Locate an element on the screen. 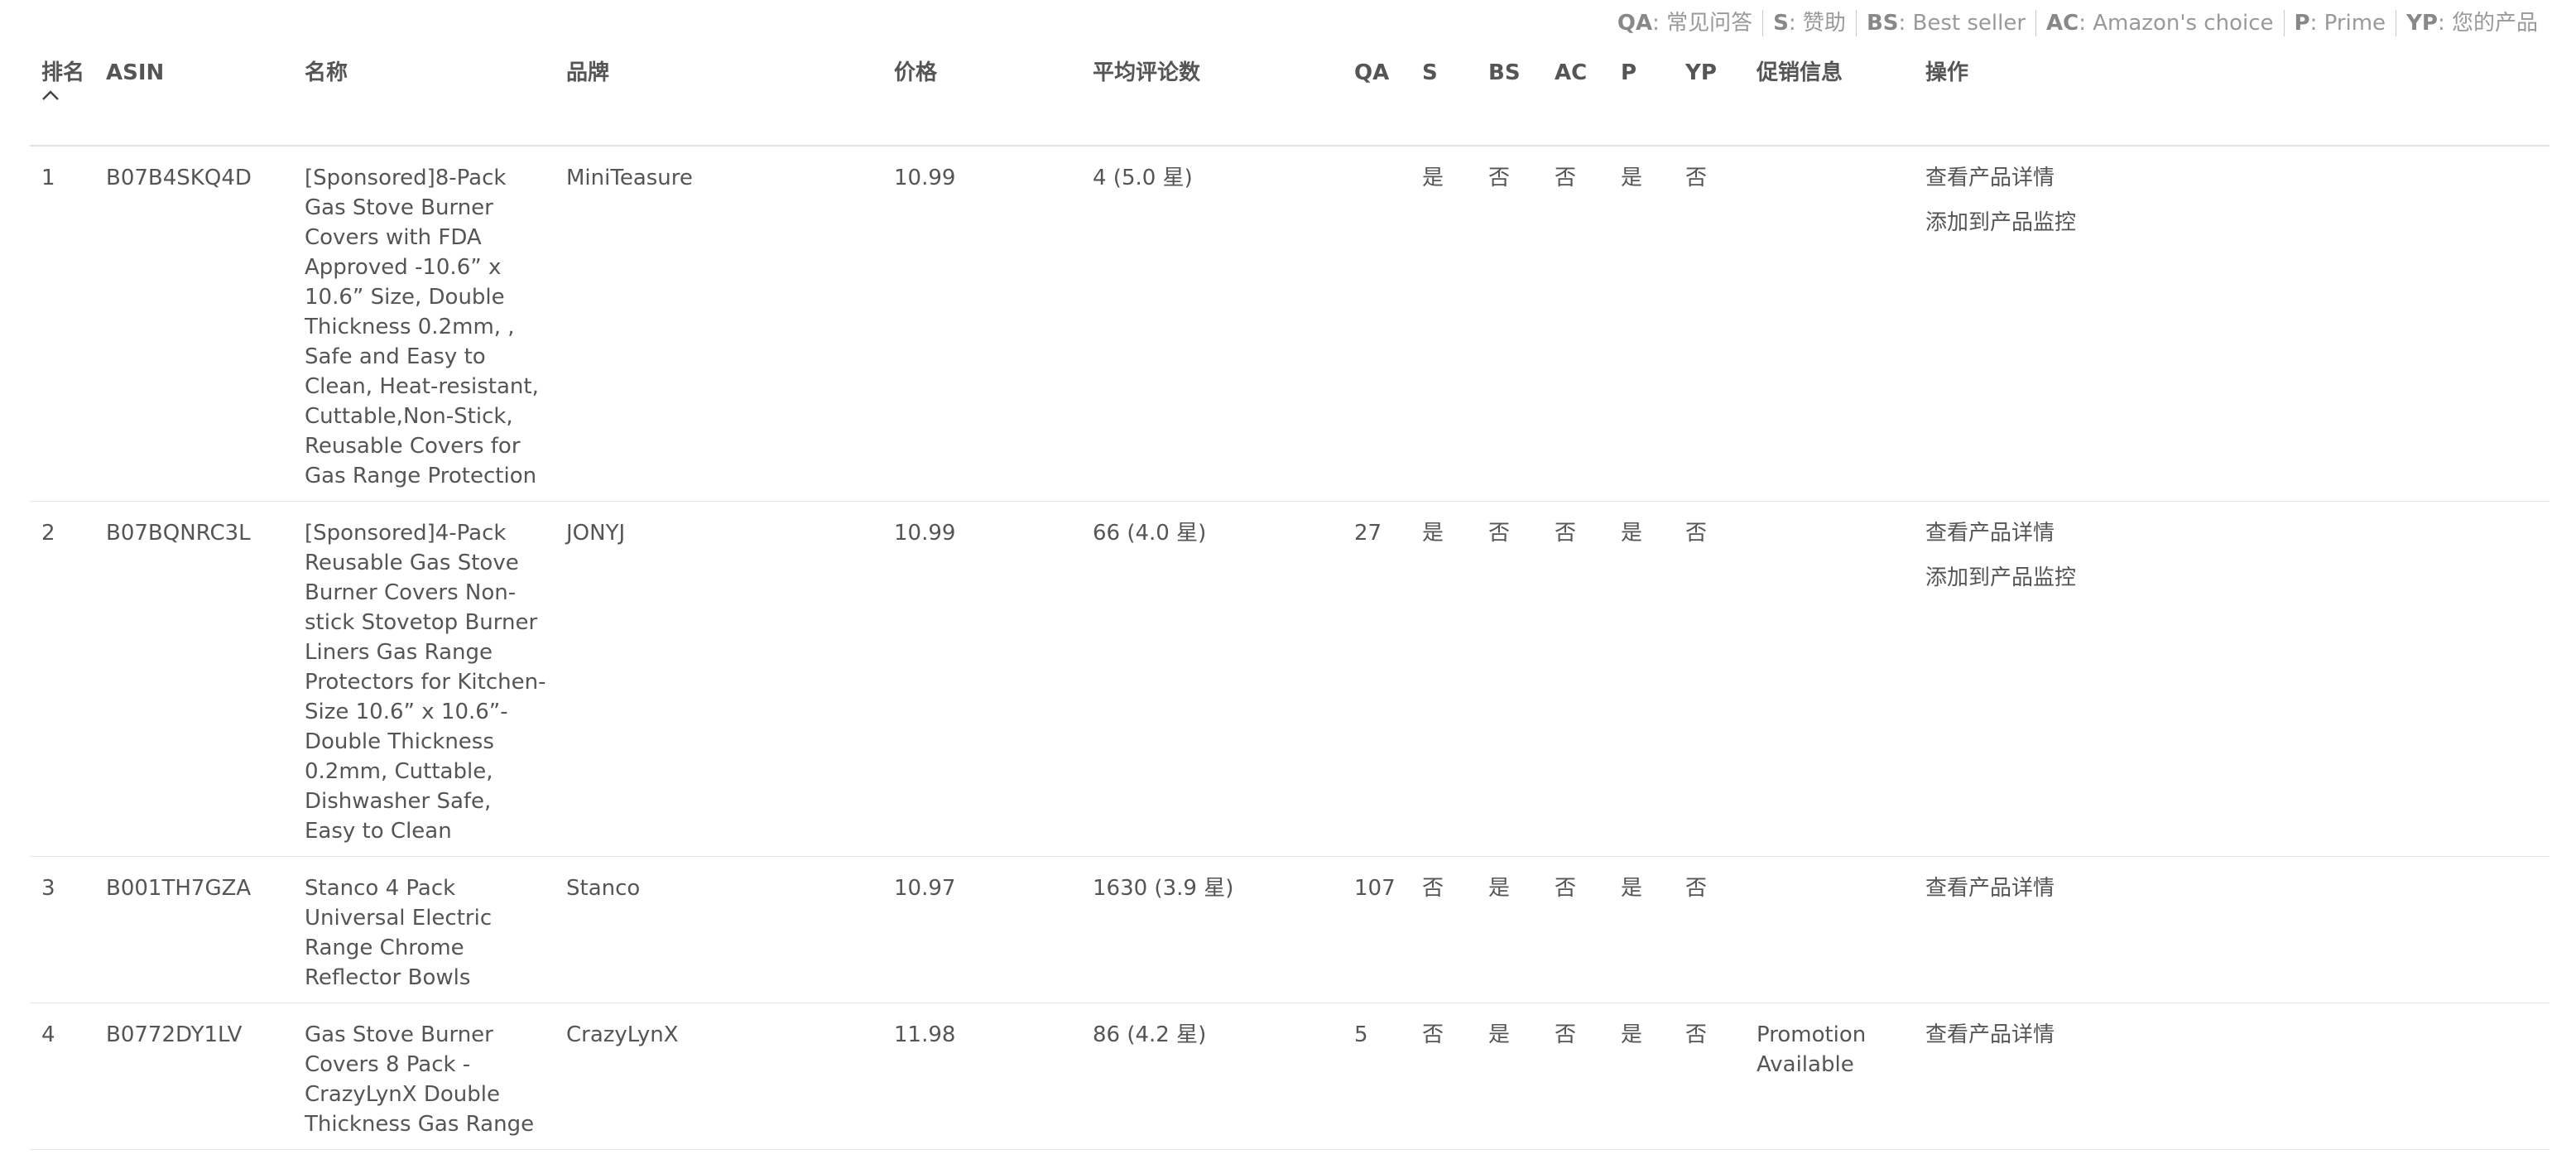 The height and width of the screenshot is (1164, 2576). column-header-rank: 排名 is located at coordinates (62, 100).